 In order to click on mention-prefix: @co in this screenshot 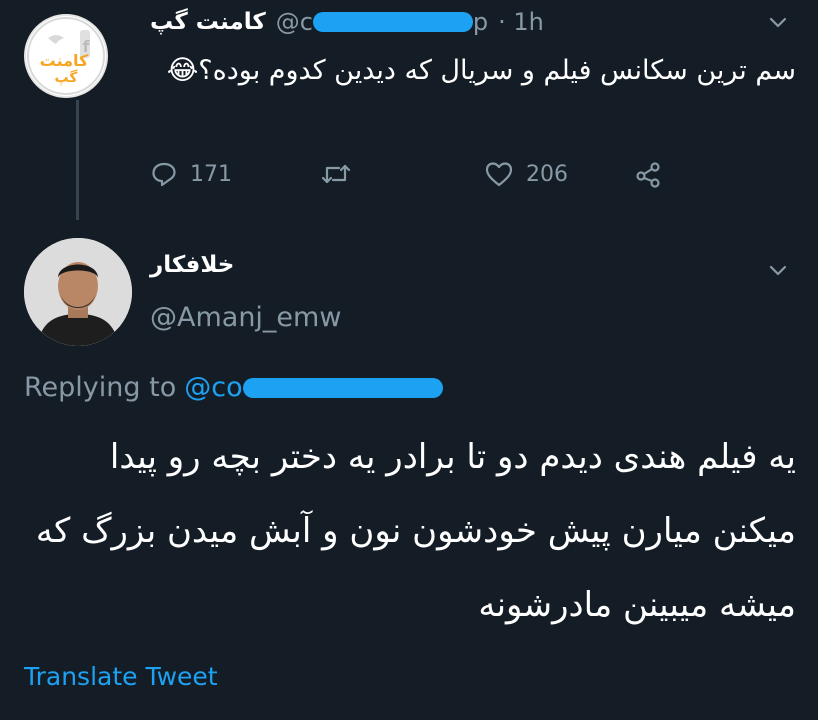, I will do `click(213, 387)`.